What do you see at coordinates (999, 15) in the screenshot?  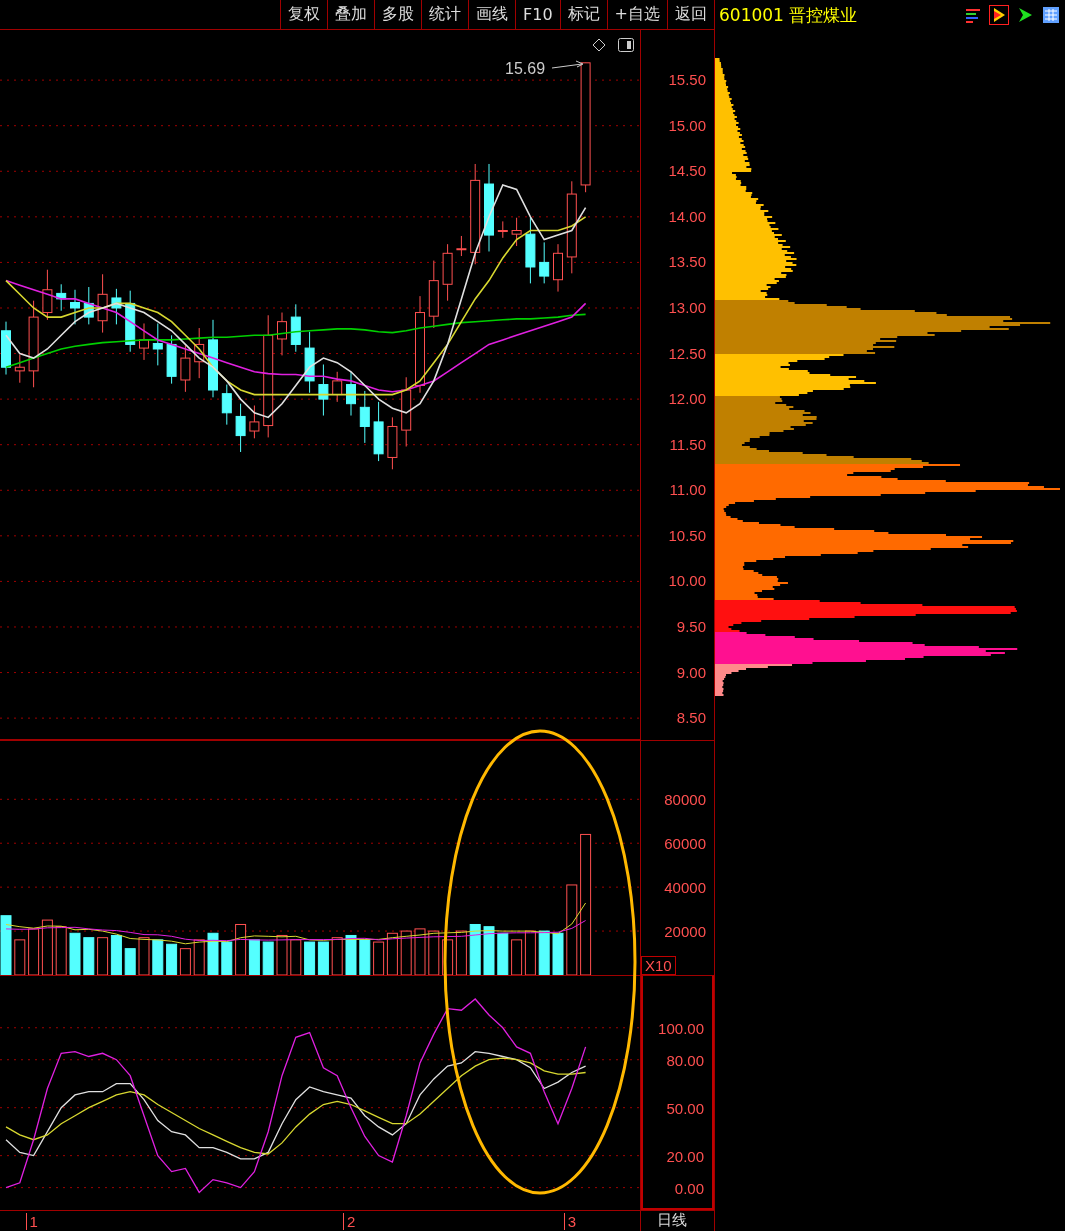 I see `flag-icon` at bounding box center [999, 15].